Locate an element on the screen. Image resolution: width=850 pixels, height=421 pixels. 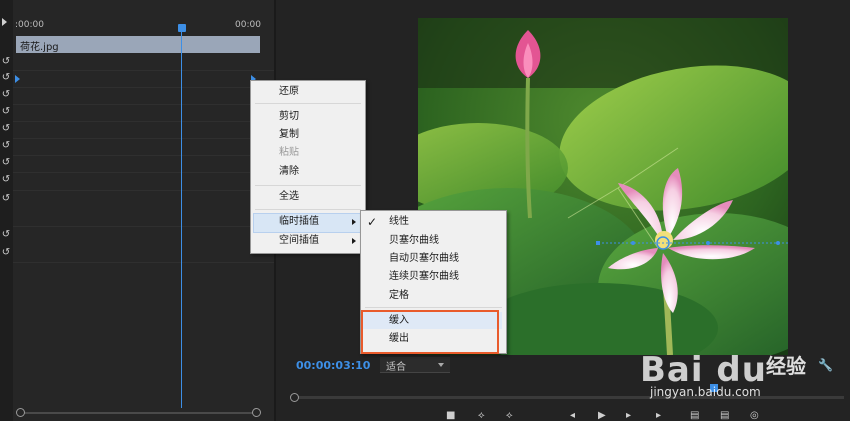
extract-icon: ▤ is located at coordinates (724, 415).